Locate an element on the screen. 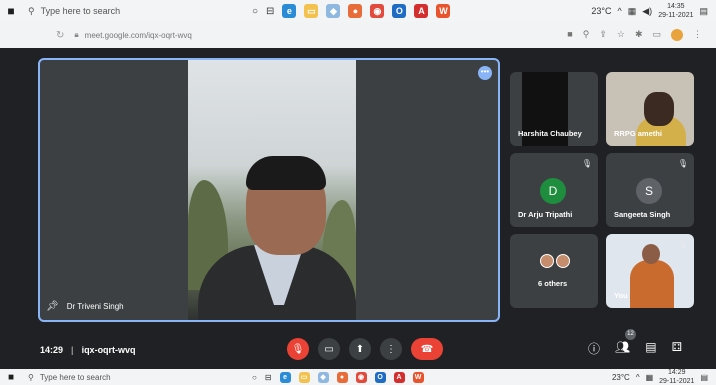 The height and width of the screenshot is (385, 716). more-options-icon: ••• is located at coordinates (485, 73).